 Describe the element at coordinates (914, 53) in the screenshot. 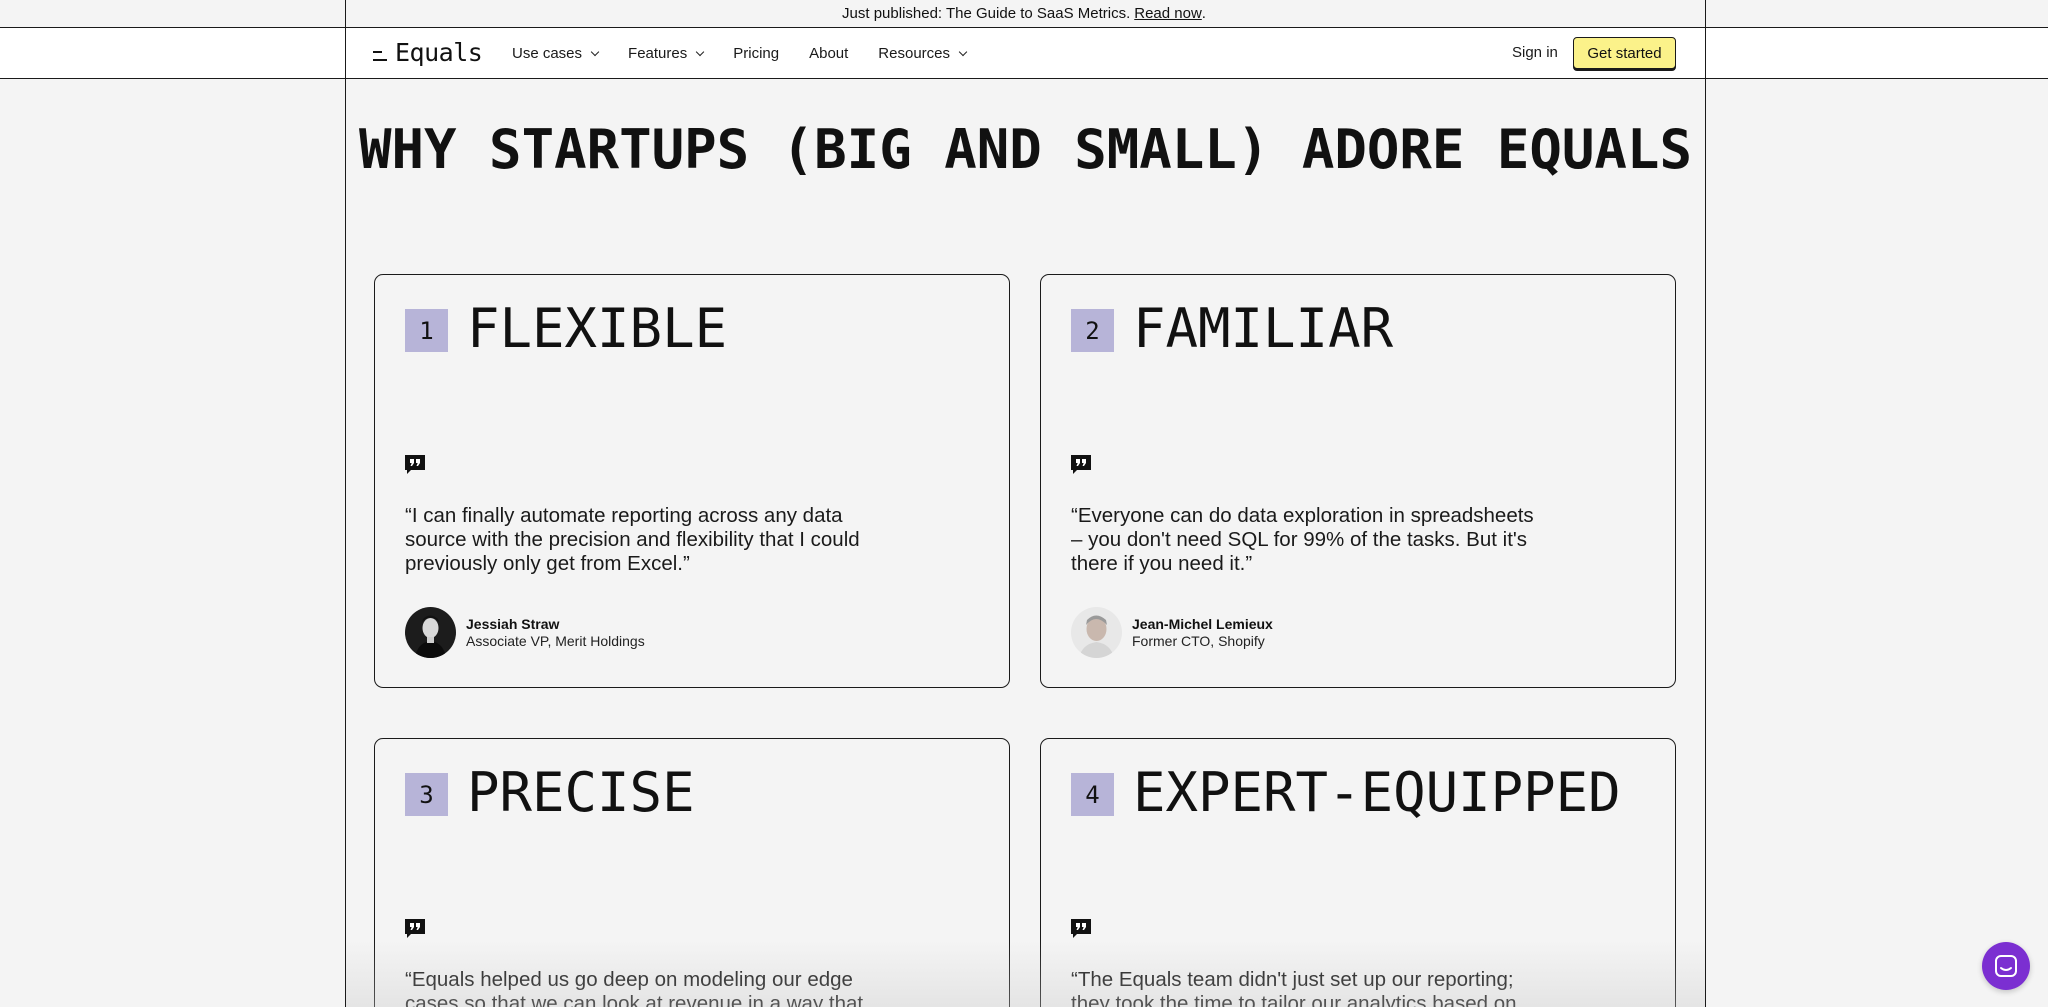

I see `nav-item-label: Resources` at that location.